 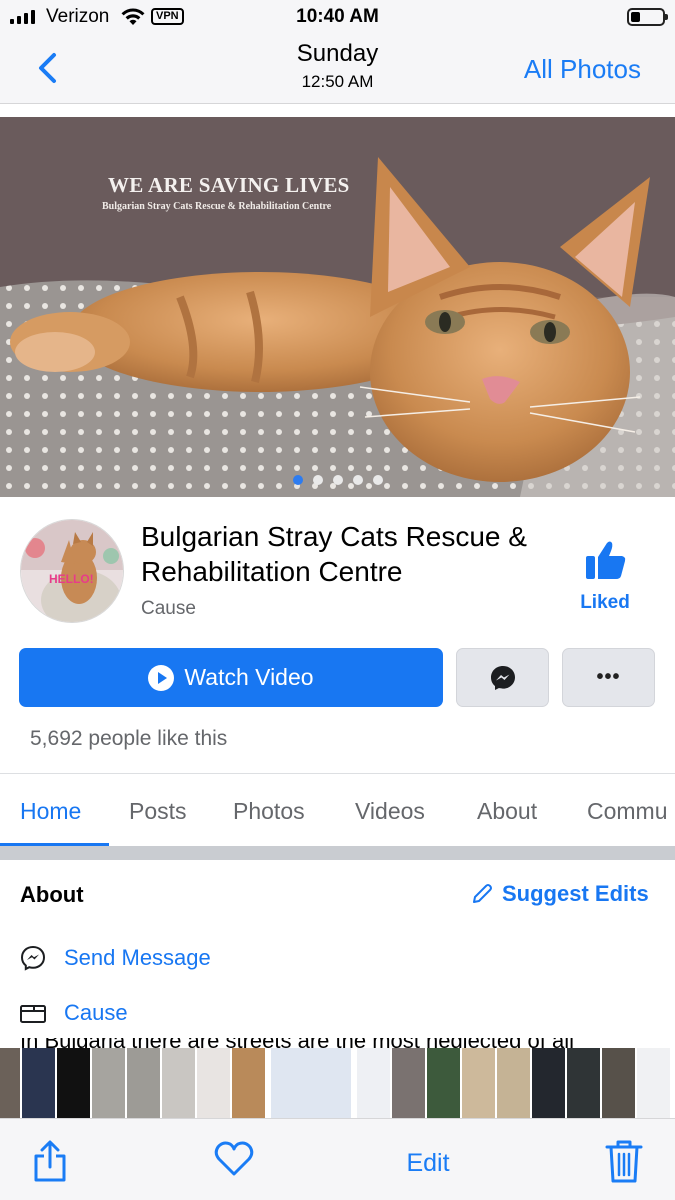 I want to click on watch-video-label: Watch Video, so click(x=249, y=677).